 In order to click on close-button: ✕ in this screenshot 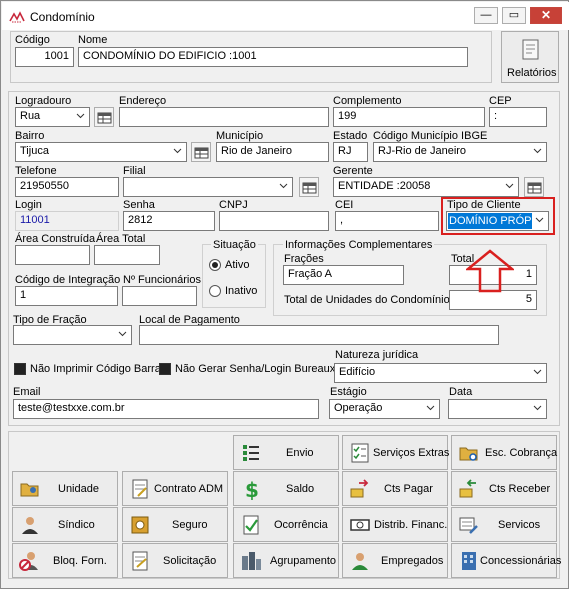, I will do `click(546, 15)`.